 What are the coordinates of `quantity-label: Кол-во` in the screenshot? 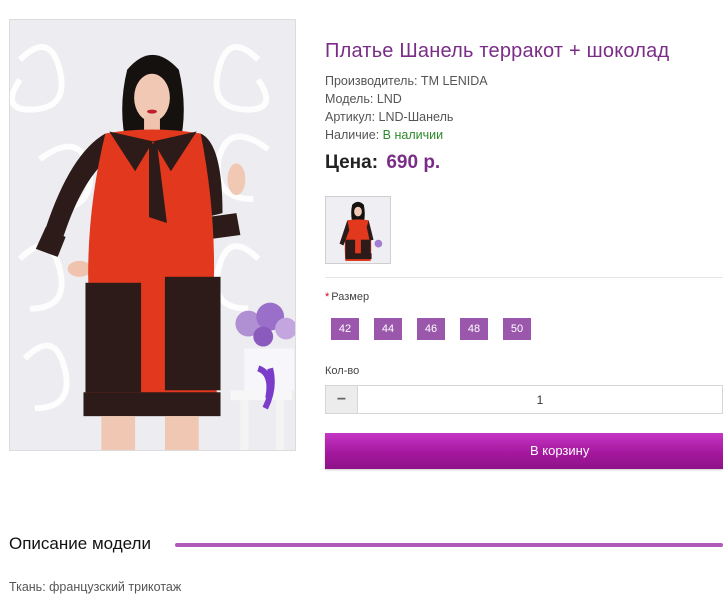 It's located at (342, 371).